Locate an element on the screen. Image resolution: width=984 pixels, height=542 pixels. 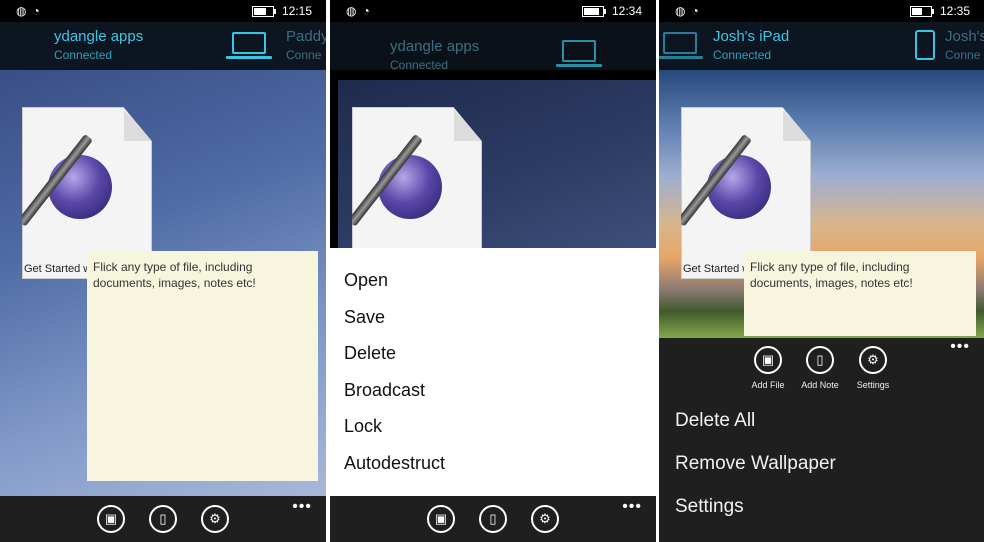
status-bar: ◍ ◔ 12:35 is located at coordinates (821, 11).